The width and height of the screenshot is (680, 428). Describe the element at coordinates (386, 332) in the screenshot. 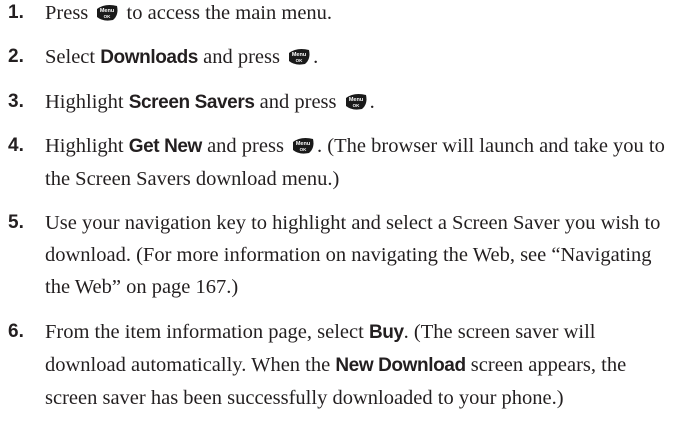

I see `menu-item-label: Buy` at that location.